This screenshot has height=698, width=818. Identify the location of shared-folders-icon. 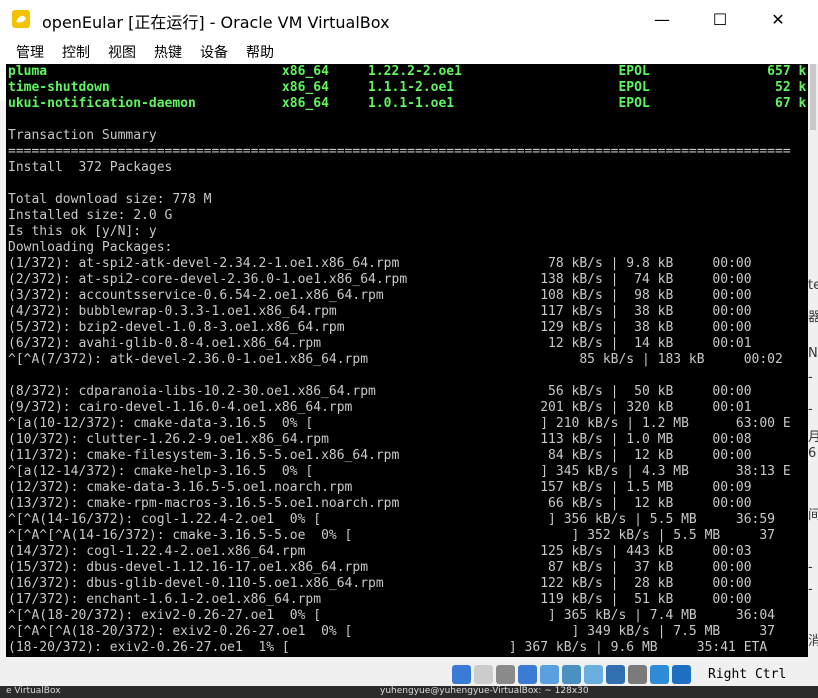
(571, 674).